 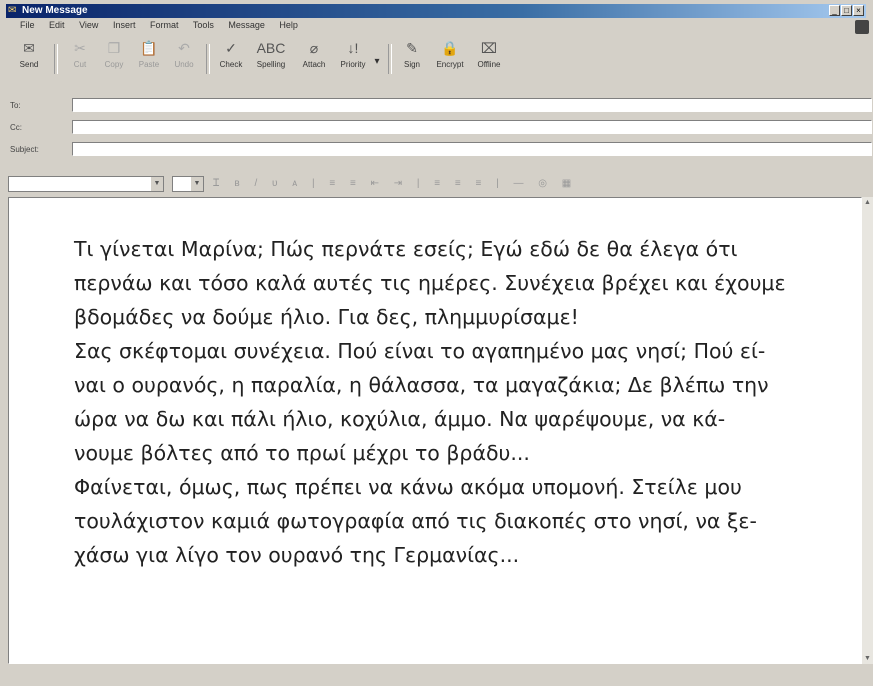 What do you see at coordinates (867, 430) in the screenshot?
I see `vertical-scrollbar: ▲ ▼` at bounding box center [867, 430].